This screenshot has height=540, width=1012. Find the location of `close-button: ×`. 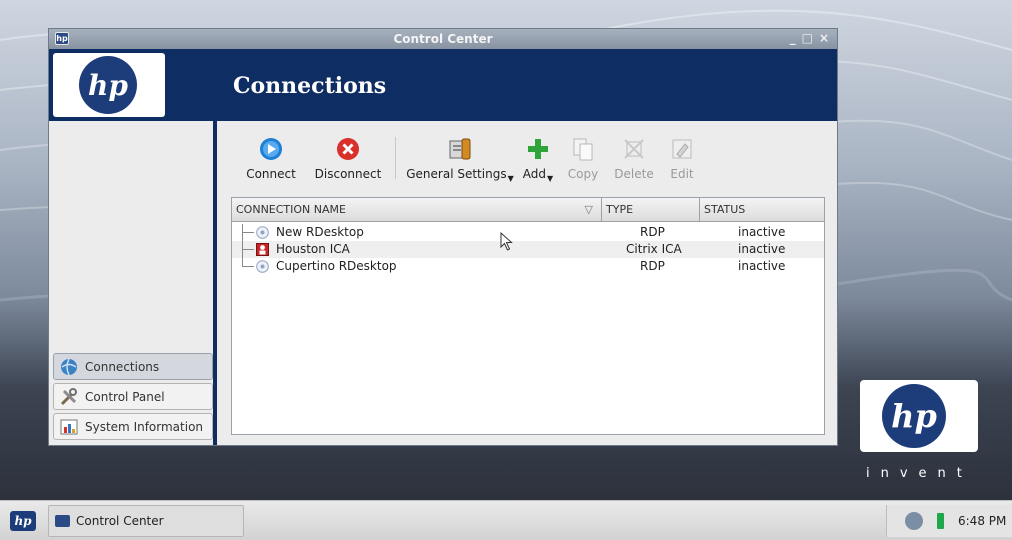

close-button: × is located at coordinates (824, 38).